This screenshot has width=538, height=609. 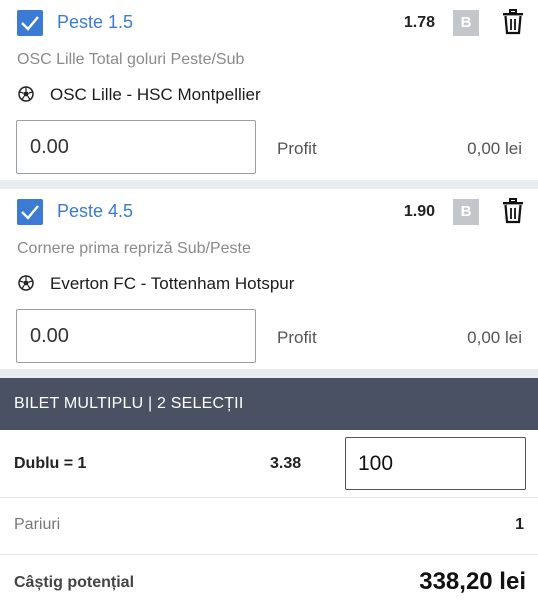 I want to click on bets-count-value: 1, so click(x=519, y=524).